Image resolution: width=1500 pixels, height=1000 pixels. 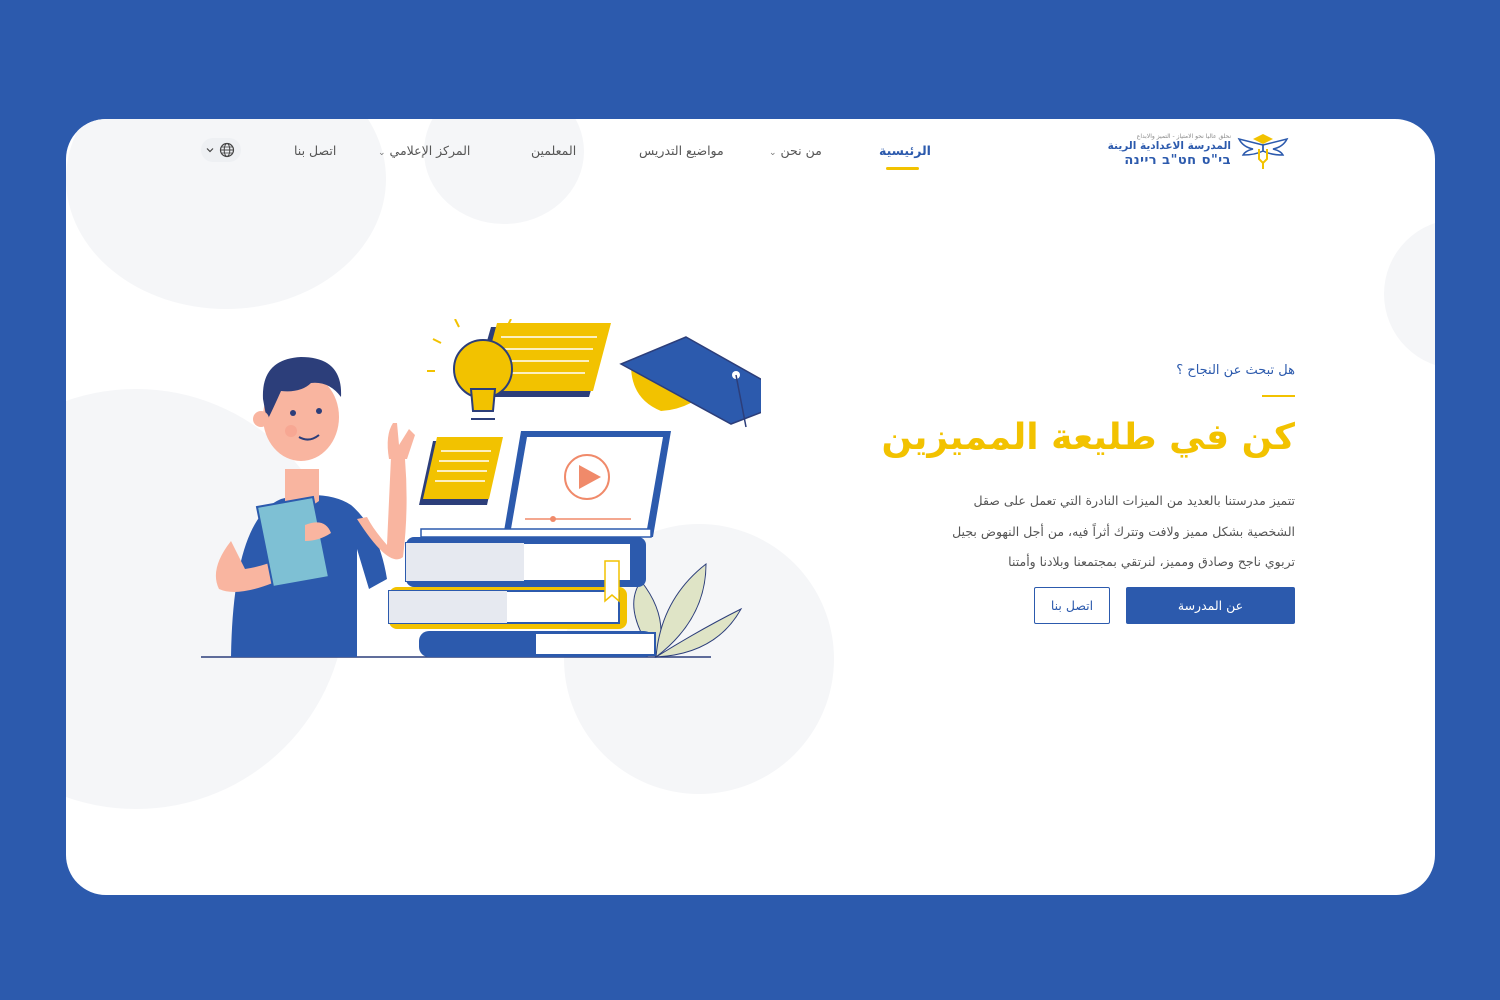 What do you see at coordinates (1177, 160) in the screenshot?
I see `logo-name-hebrew: בי"ס חט"ב ריינה` at bounding box center [1177, 160].